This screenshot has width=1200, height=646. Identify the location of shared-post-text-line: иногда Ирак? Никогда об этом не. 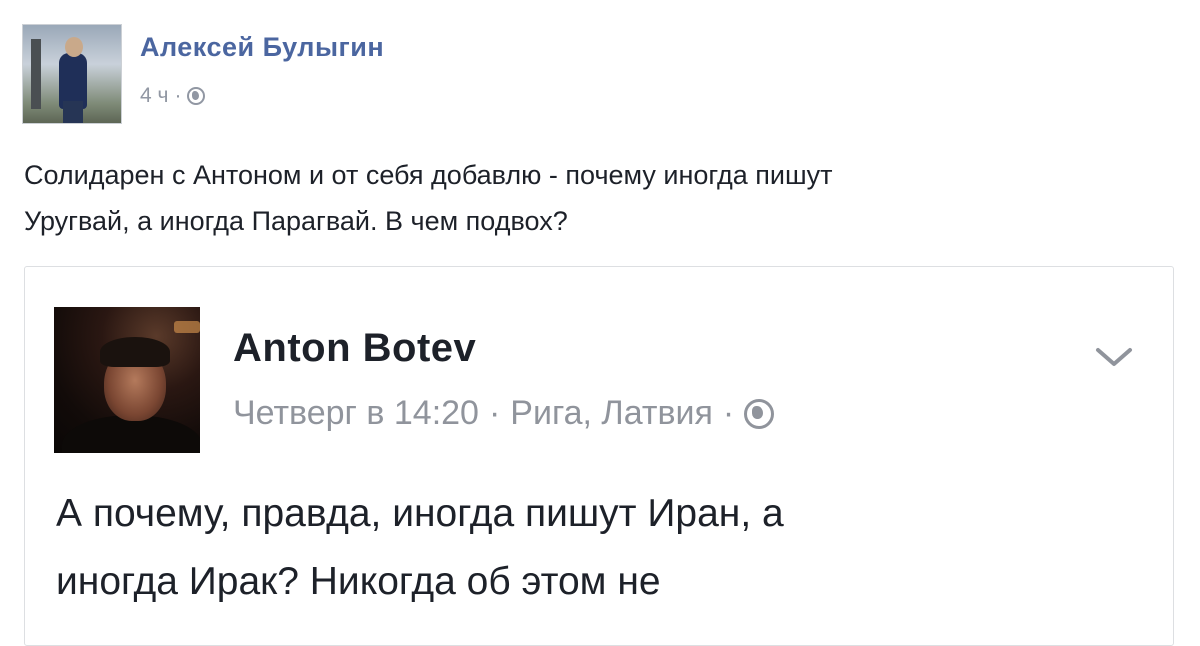
(358, 581).